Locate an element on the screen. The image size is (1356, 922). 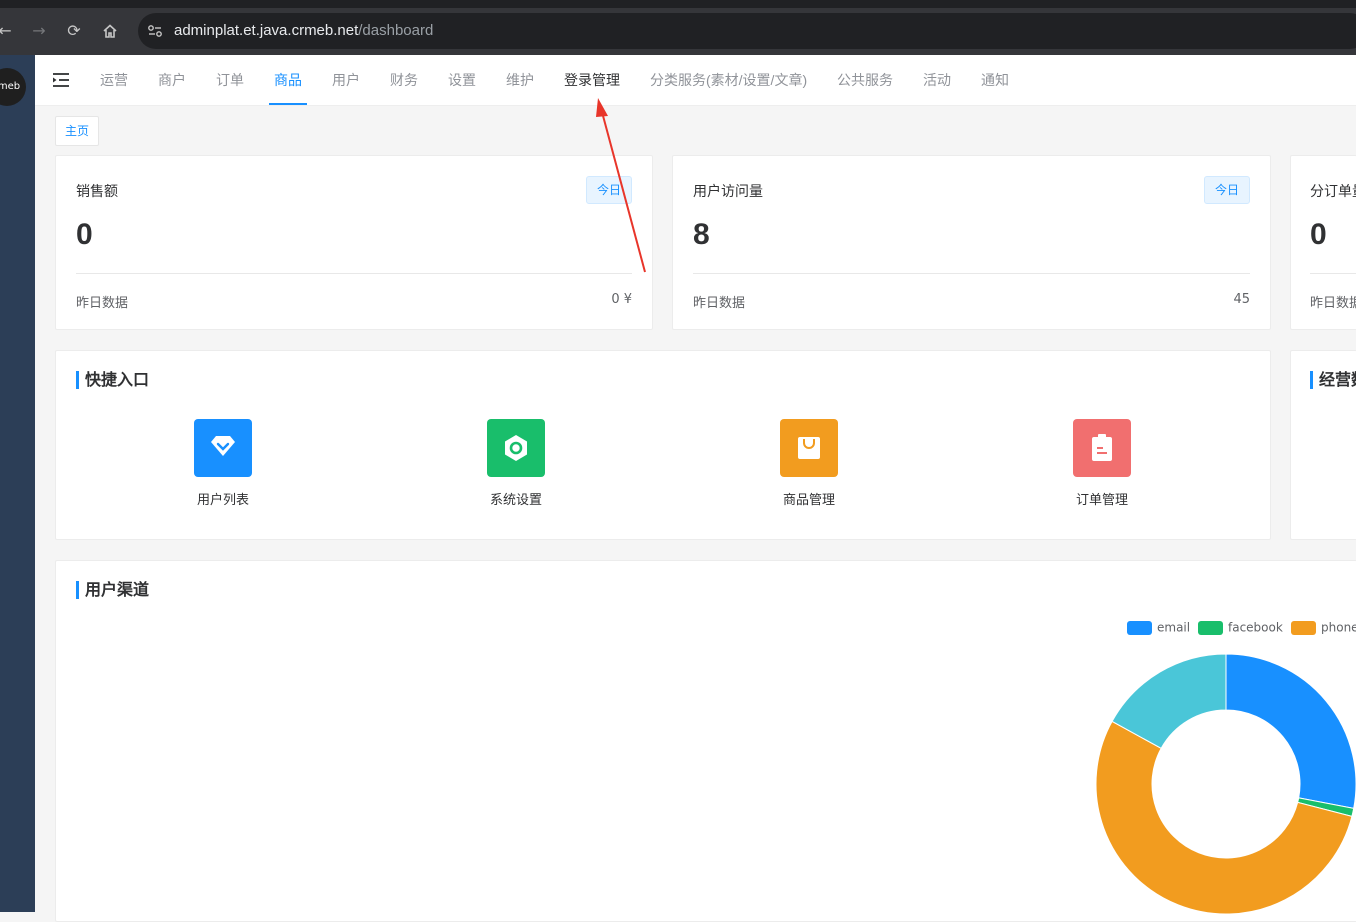
section-title: 经营数 is located at coordinates (1333, 380).